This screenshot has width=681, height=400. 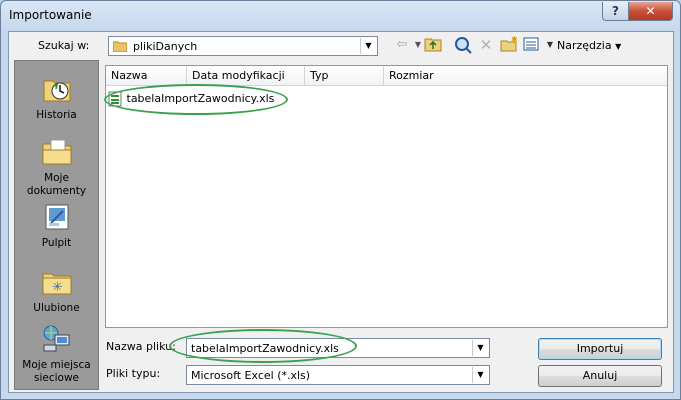 I want to click on close-button: ✕, so click(x=650, y=11).